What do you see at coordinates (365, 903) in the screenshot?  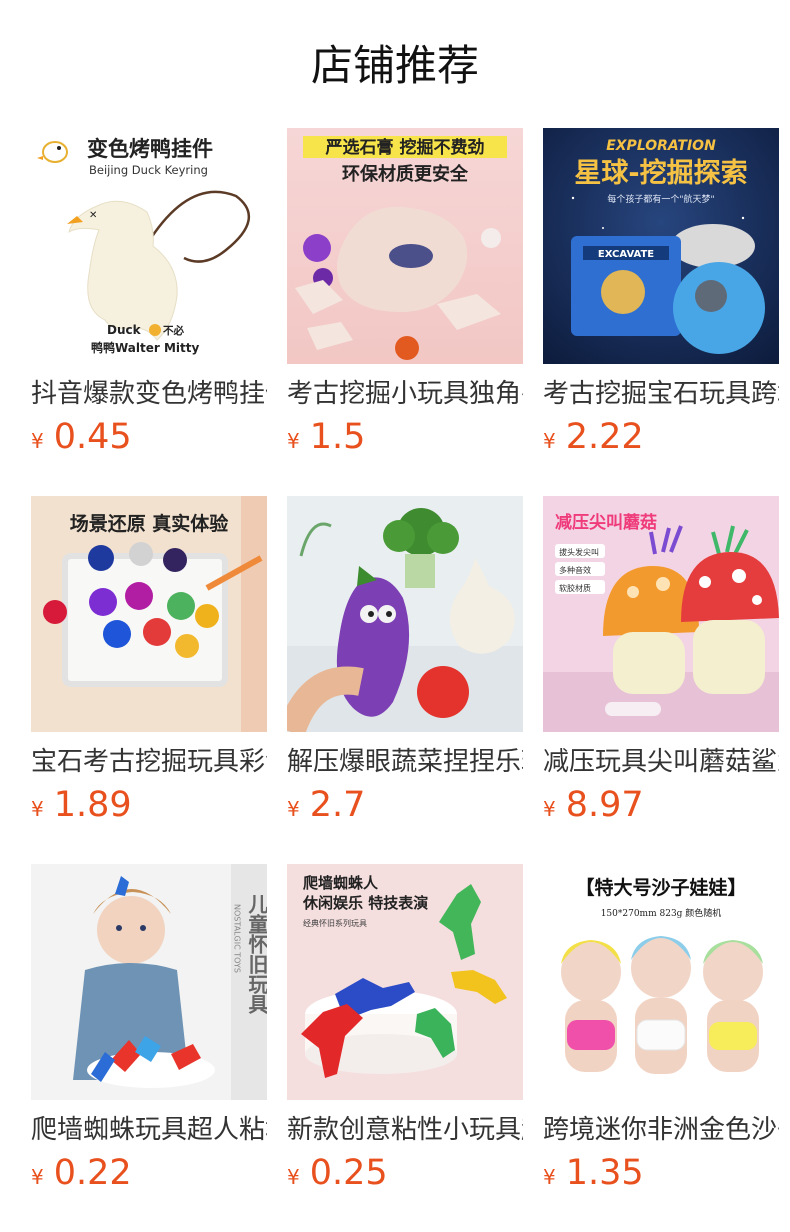 I see `image-line-2: 休闲娱乐 特技表演` at bounding box center [365, 903].